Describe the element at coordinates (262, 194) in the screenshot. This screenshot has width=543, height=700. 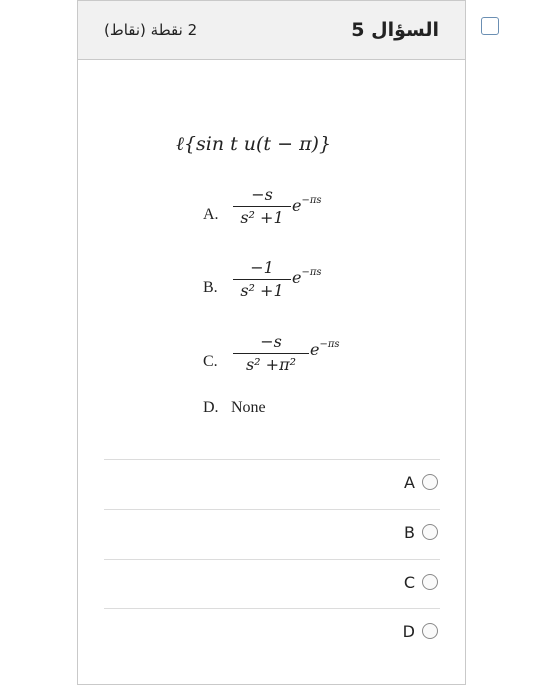
I see `option-a-numerator: −s` at that location.